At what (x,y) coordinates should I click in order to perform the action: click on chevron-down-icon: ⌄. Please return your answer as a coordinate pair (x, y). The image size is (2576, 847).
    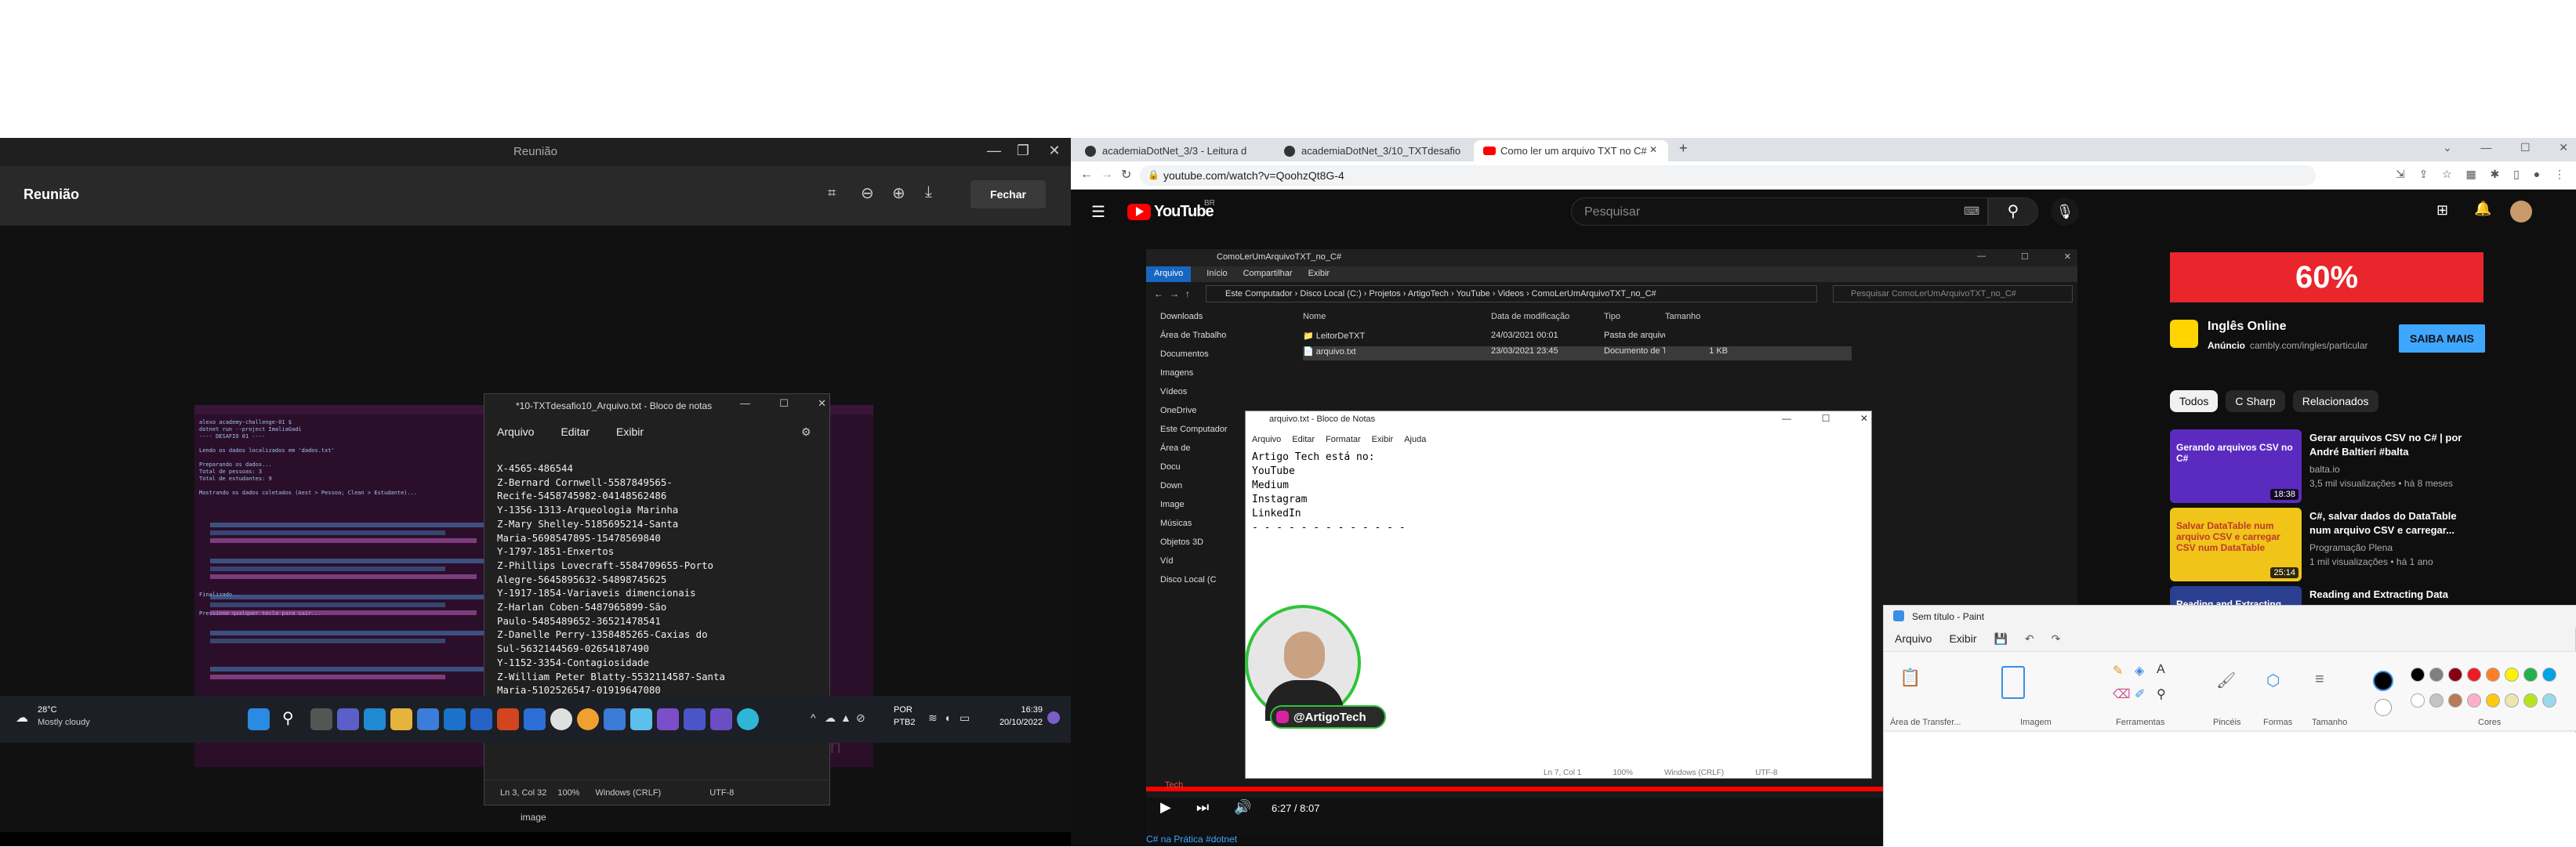
    Looking at the image, I should click on (2447, 147).